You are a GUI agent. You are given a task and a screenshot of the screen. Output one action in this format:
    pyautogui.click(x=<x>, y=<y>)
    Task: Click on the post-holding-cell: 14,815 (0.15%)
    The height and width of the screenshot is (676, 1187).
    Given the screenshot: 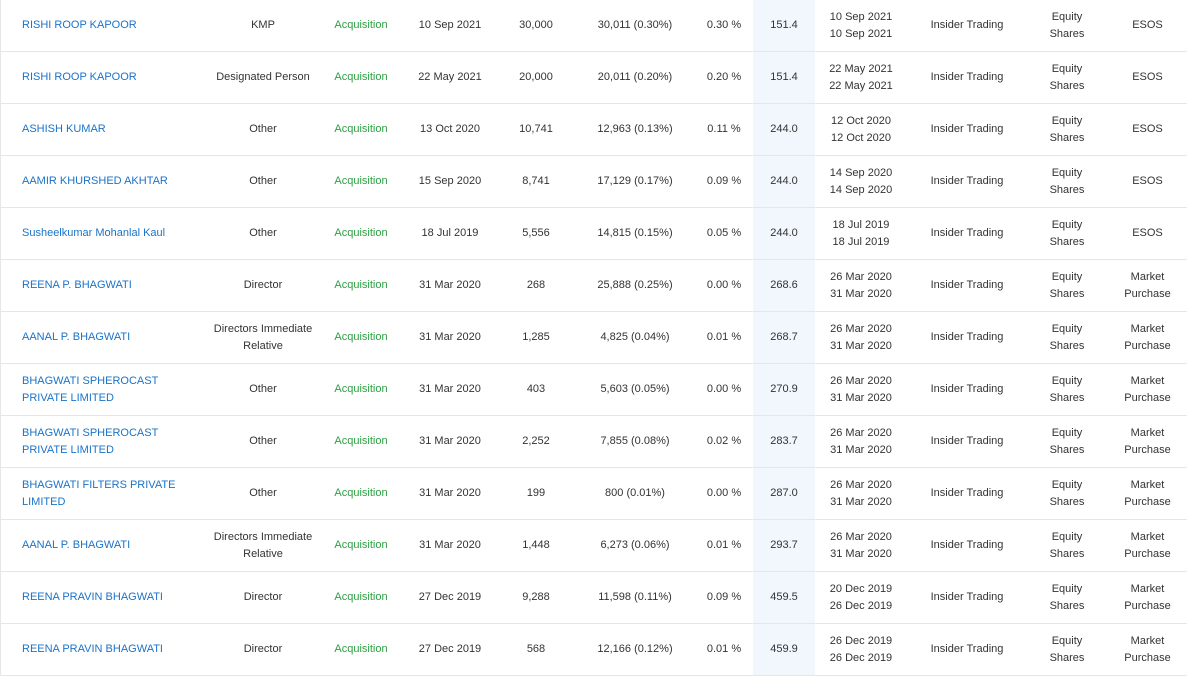 What is the action you would take?
    pyautogui.click(x=635, y=233)
    